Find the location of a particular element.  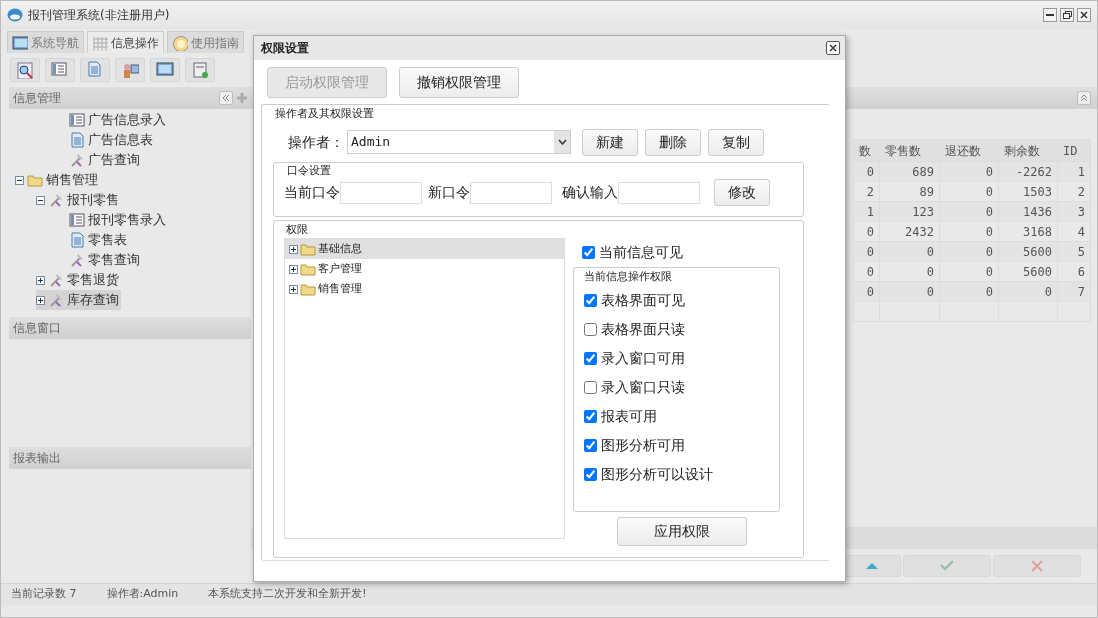

panel-header: 信息窗口 is located at coordinates (130, 328).